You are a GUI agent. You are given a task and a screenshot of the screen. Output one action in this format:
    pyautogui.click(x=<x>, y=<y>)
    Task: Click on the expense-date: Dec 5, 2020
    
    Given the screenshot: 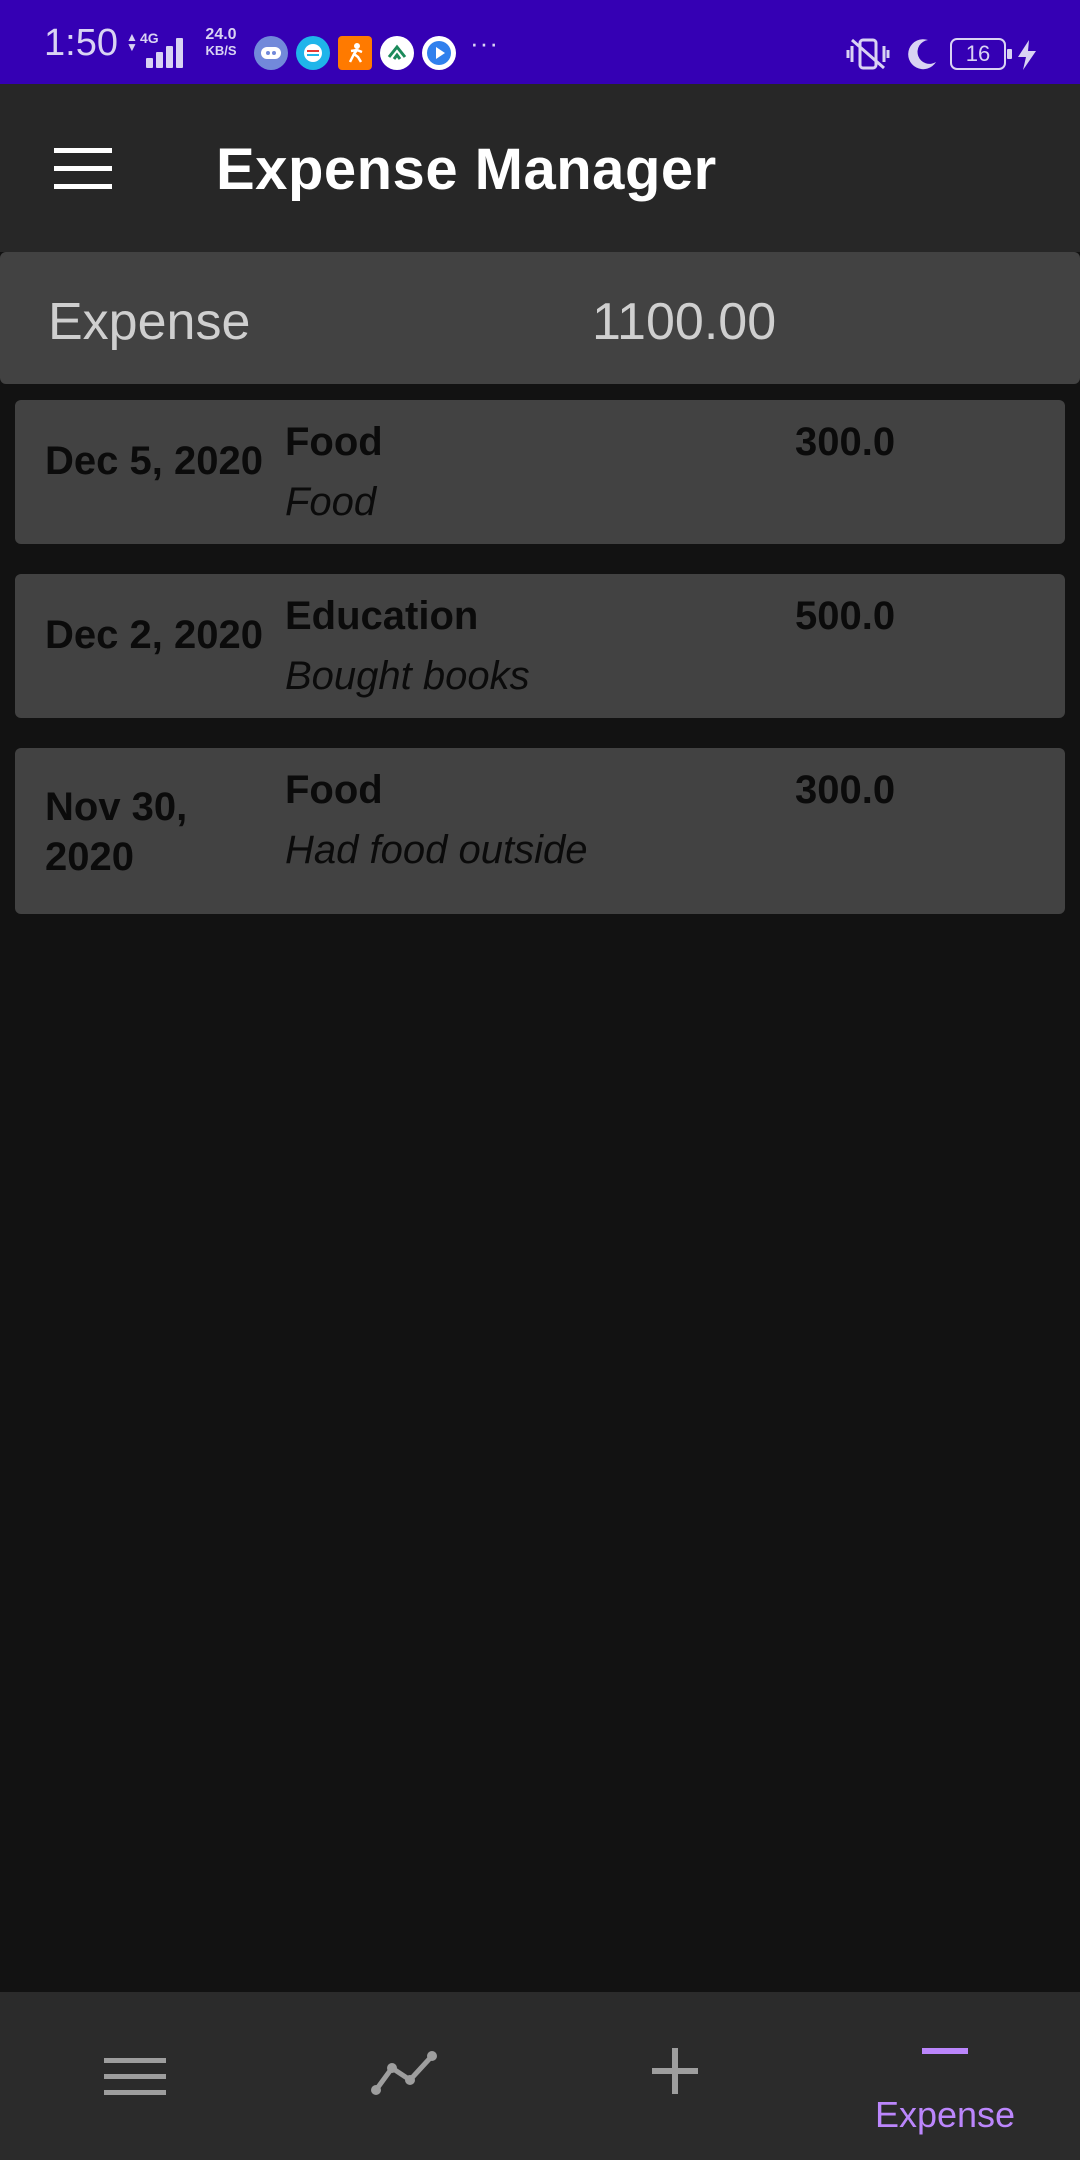 What is the action you would take?
    pyautogui.click(x=154, y=461)
    